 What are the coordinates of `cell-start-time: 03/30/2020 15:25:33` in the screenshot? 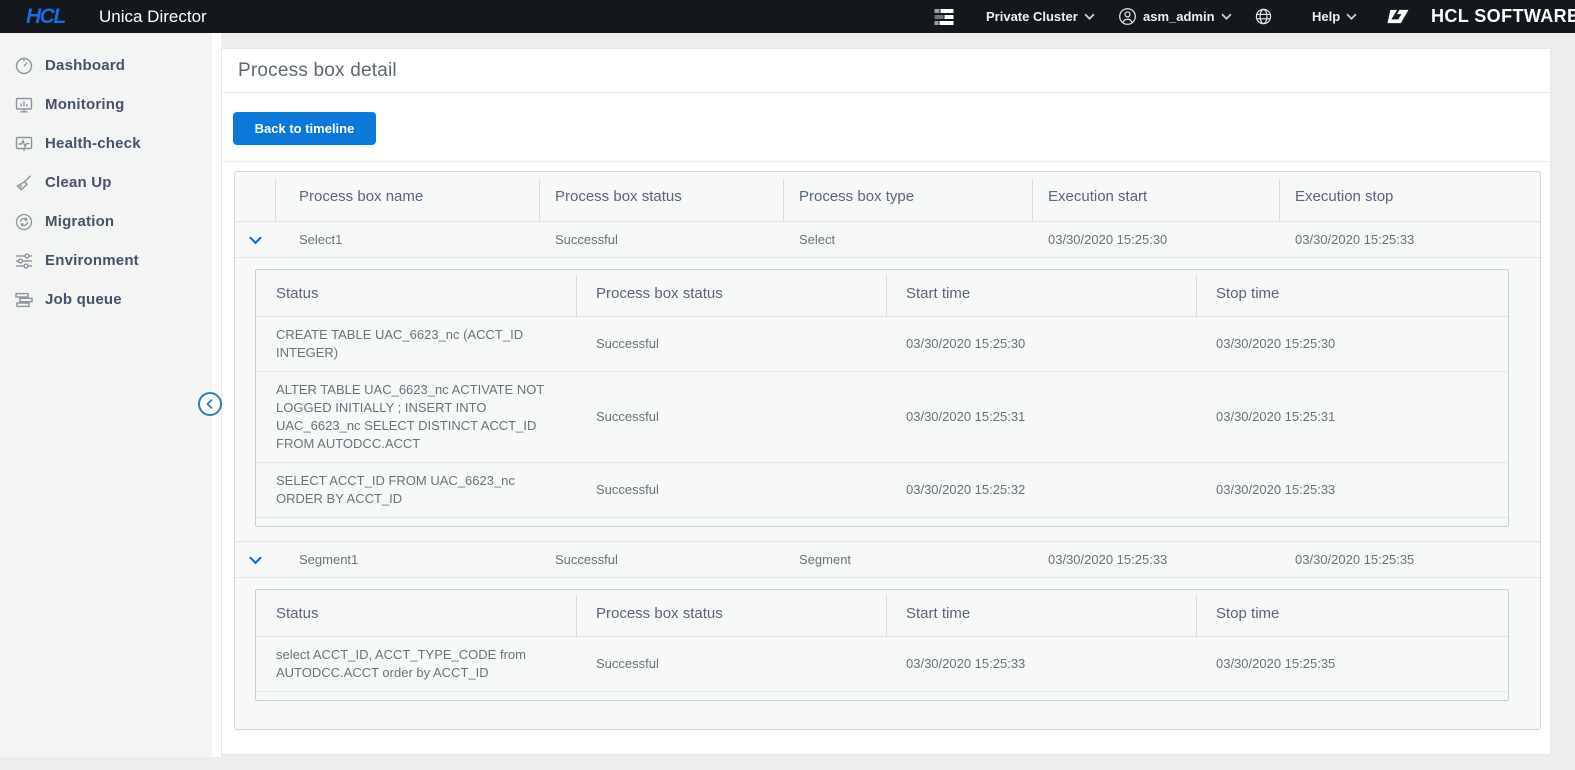 It's located at (966, 663).